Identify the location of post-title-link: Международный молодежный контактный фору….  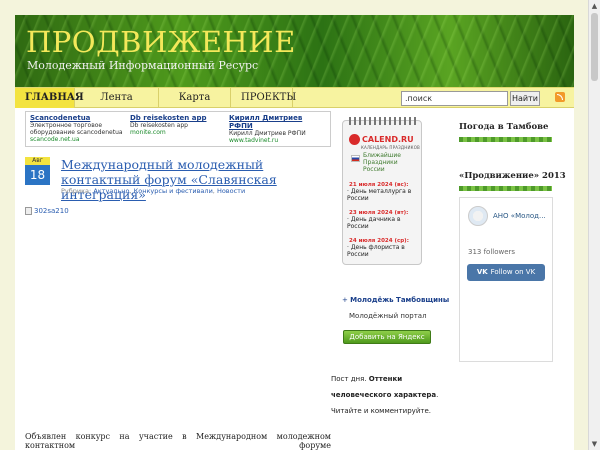
(196, 179).